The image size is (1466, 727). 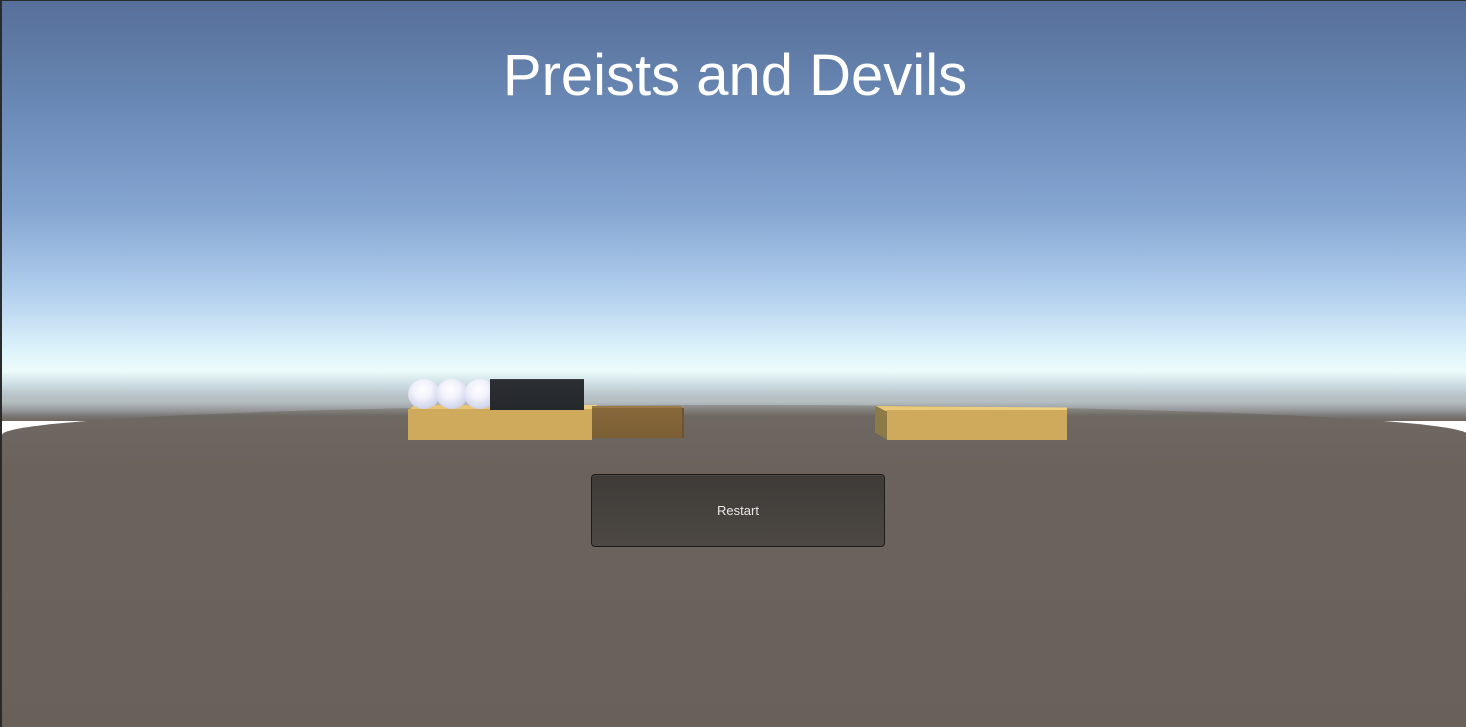 What do you see at coordinates (977, 425) in the screenshot?
I see `right-bank` at bounding box center [977, 425].